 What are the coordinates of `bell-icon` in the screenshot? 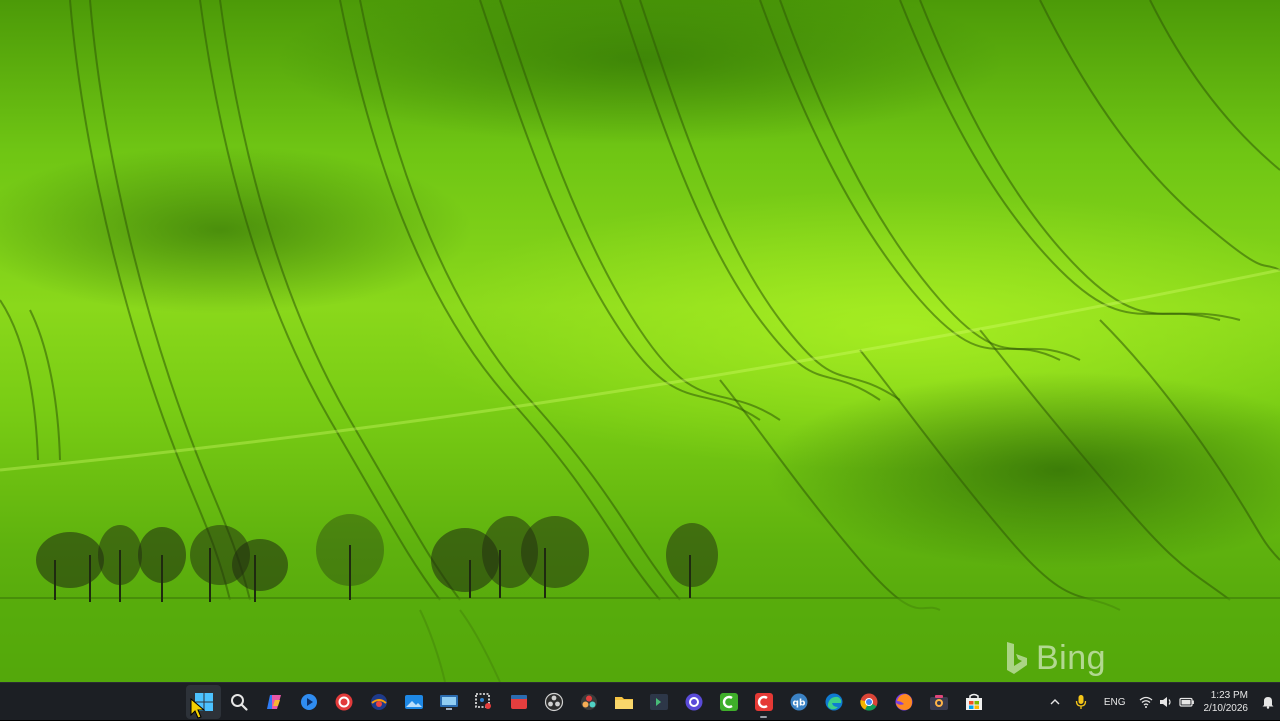 It's located at (1268, 703).